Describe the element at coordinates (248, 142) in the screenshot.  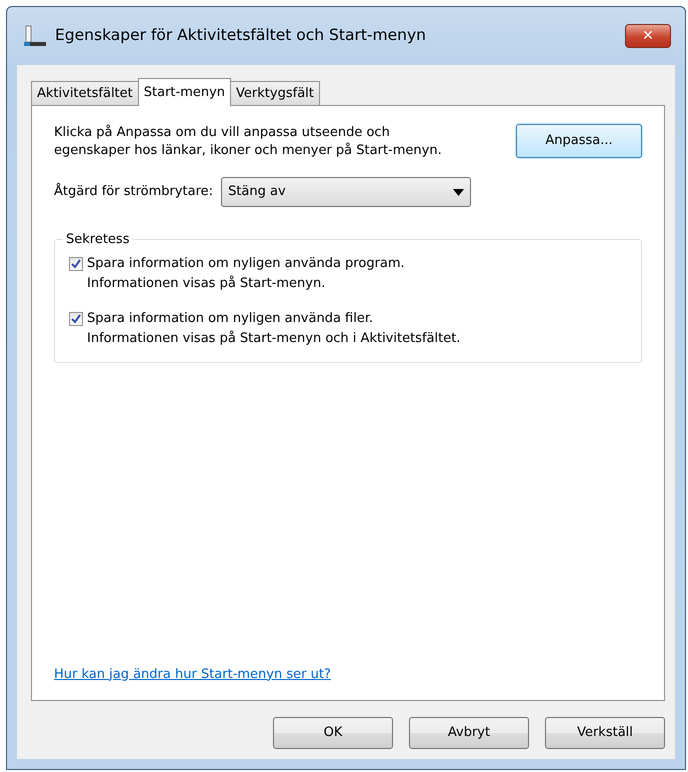
I see `intro-text: Klicka på Anpassa om du vill anpassa utseende och egenskaper hos länkar, ikoner och menyer på Start-menyn.` at that location.